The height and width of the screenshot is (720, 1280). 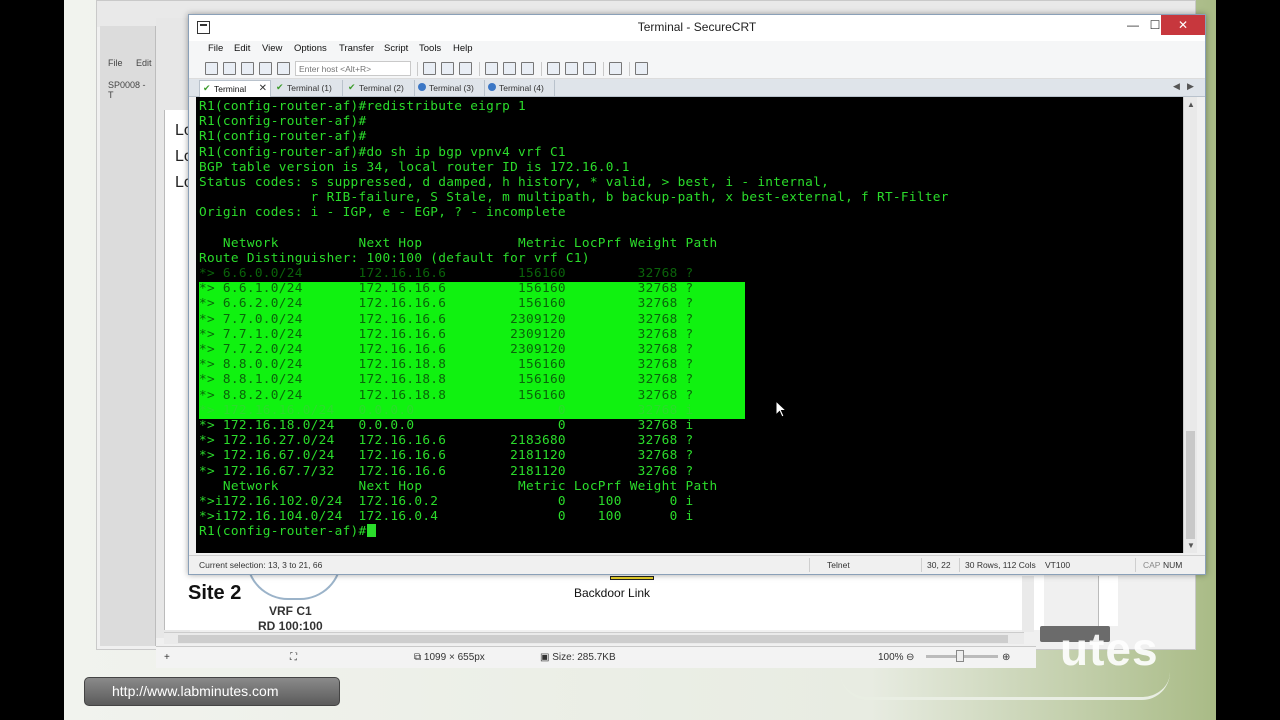 I want to click on scroll-down-icon: ▼, so click(x=1191, y=545).